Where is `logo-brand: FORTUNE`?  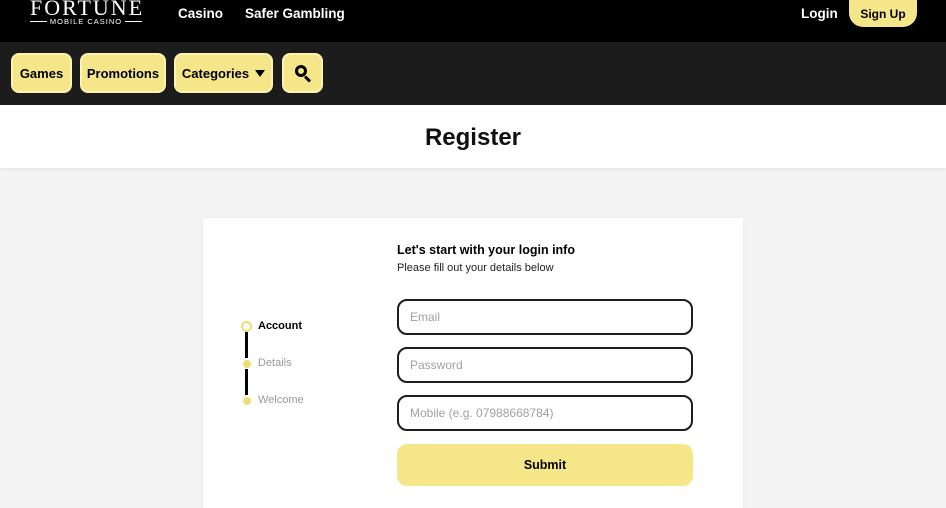
logo-brand: FORTUNE is located at coordinates (87, 10).